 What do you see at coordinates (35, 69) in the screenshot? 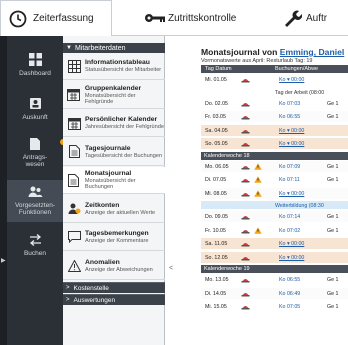
I see `nav-item-dashboard: Dashboard` at bounding box center [35, 69].